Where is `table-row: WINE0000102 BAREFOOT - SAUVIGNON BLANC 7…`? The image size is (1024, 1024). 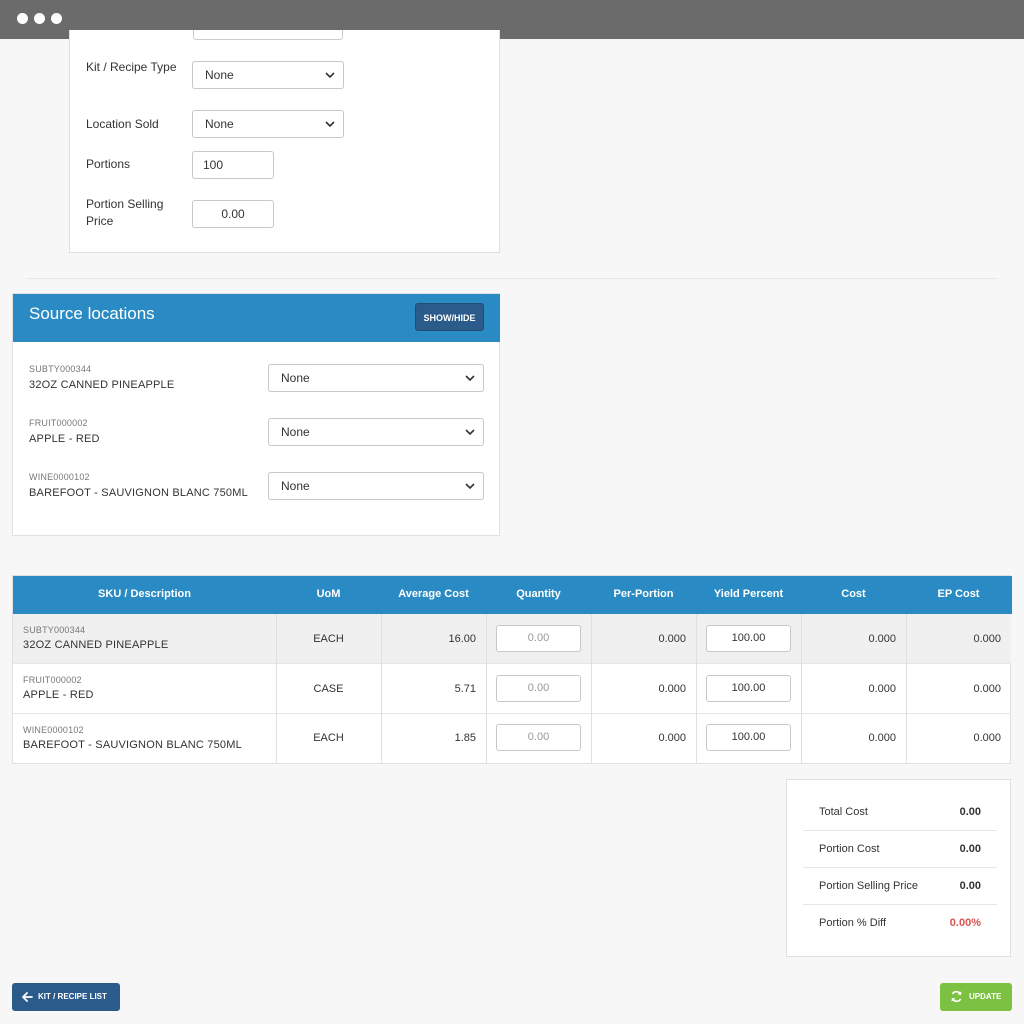 table-row: WINE0000102 BAREFOOT - SAUVIGNON BLANC 7… is located at coordinates (512, 739).